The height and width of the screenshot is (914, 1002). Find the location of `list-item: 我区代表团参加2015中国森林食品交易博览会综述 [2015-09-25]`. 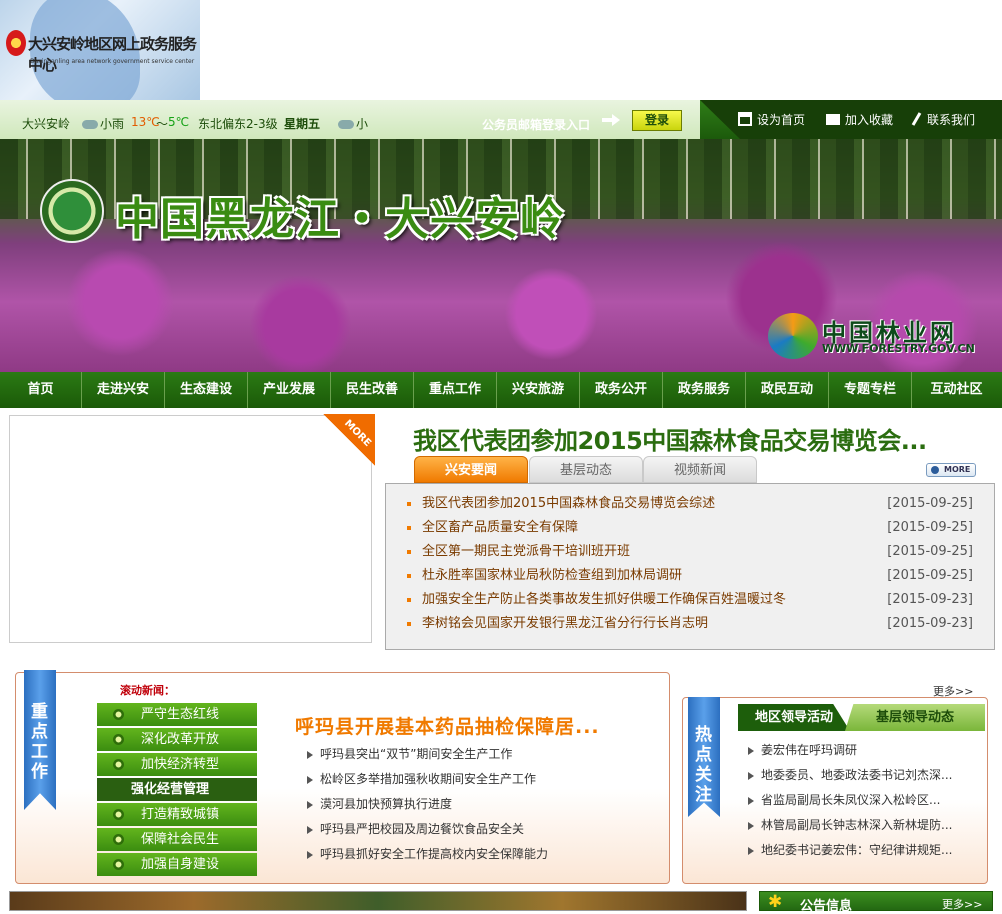

list-item: 我区代表团参加2015中国森林食品交易博览会综述 [2015-09-25] is located at coordinates (690, 504).